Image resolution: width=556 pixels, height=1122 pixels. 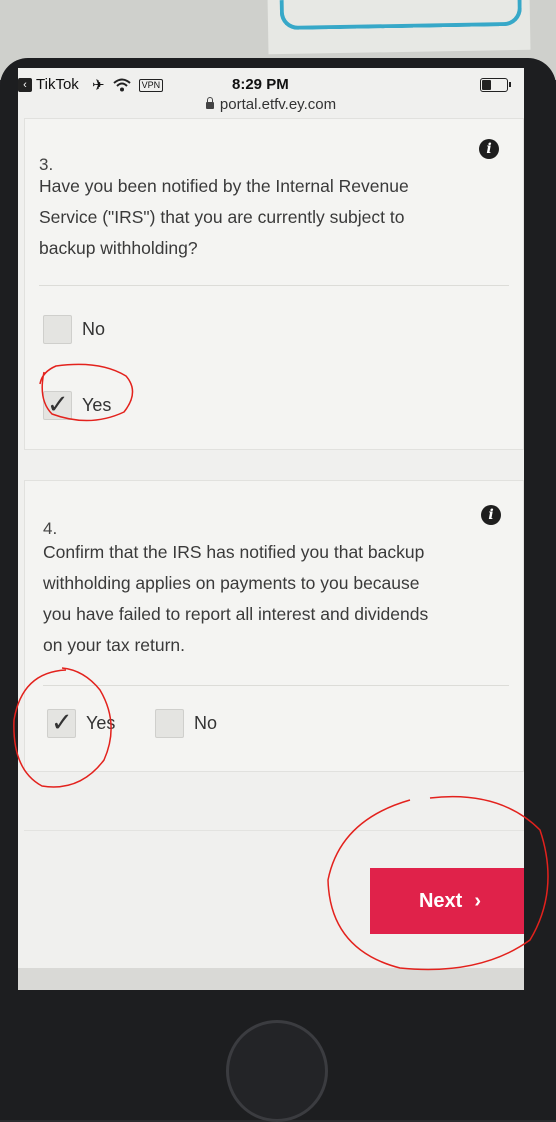 I want to click on chevron-right-icon: ›, so click(x=478, y=900).